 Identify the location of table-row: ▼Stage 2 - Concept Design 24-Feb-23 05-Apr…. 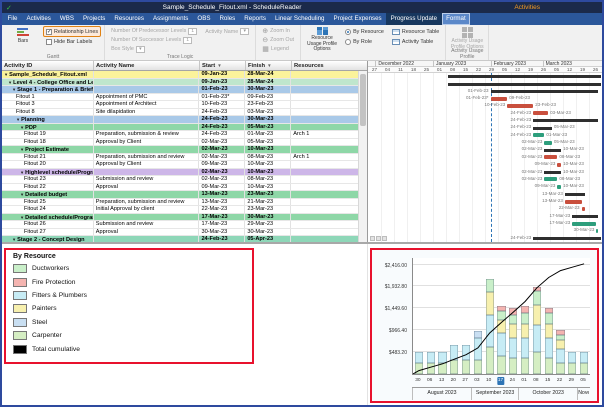
(180, 239).